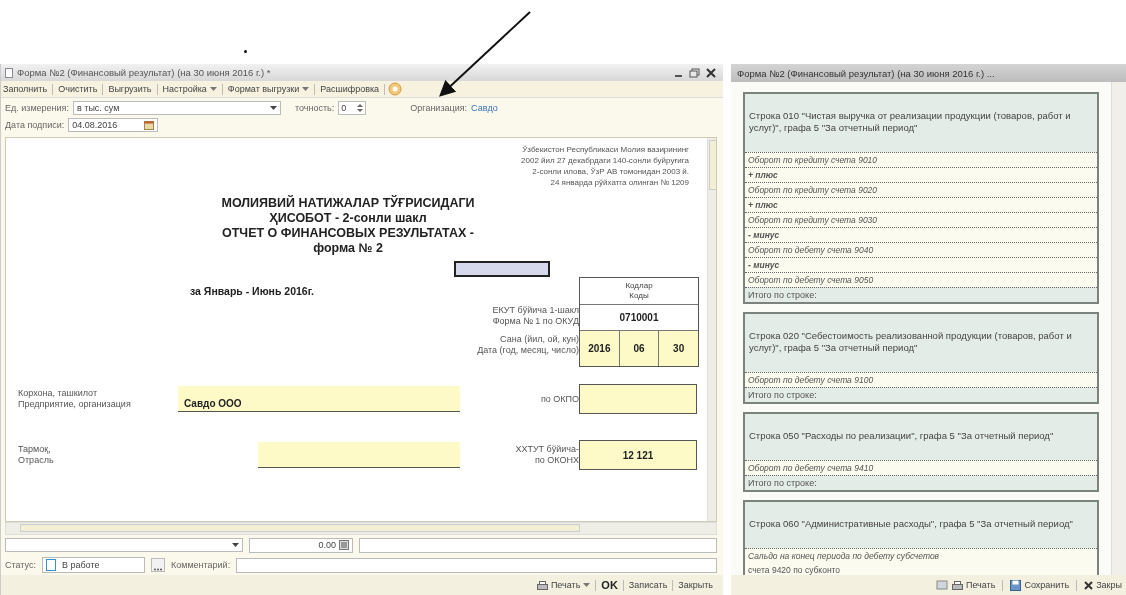  What do you see at coordinates (476, 565) in the screenshot?
I see `comment-field` at bounding box center [476, 565].